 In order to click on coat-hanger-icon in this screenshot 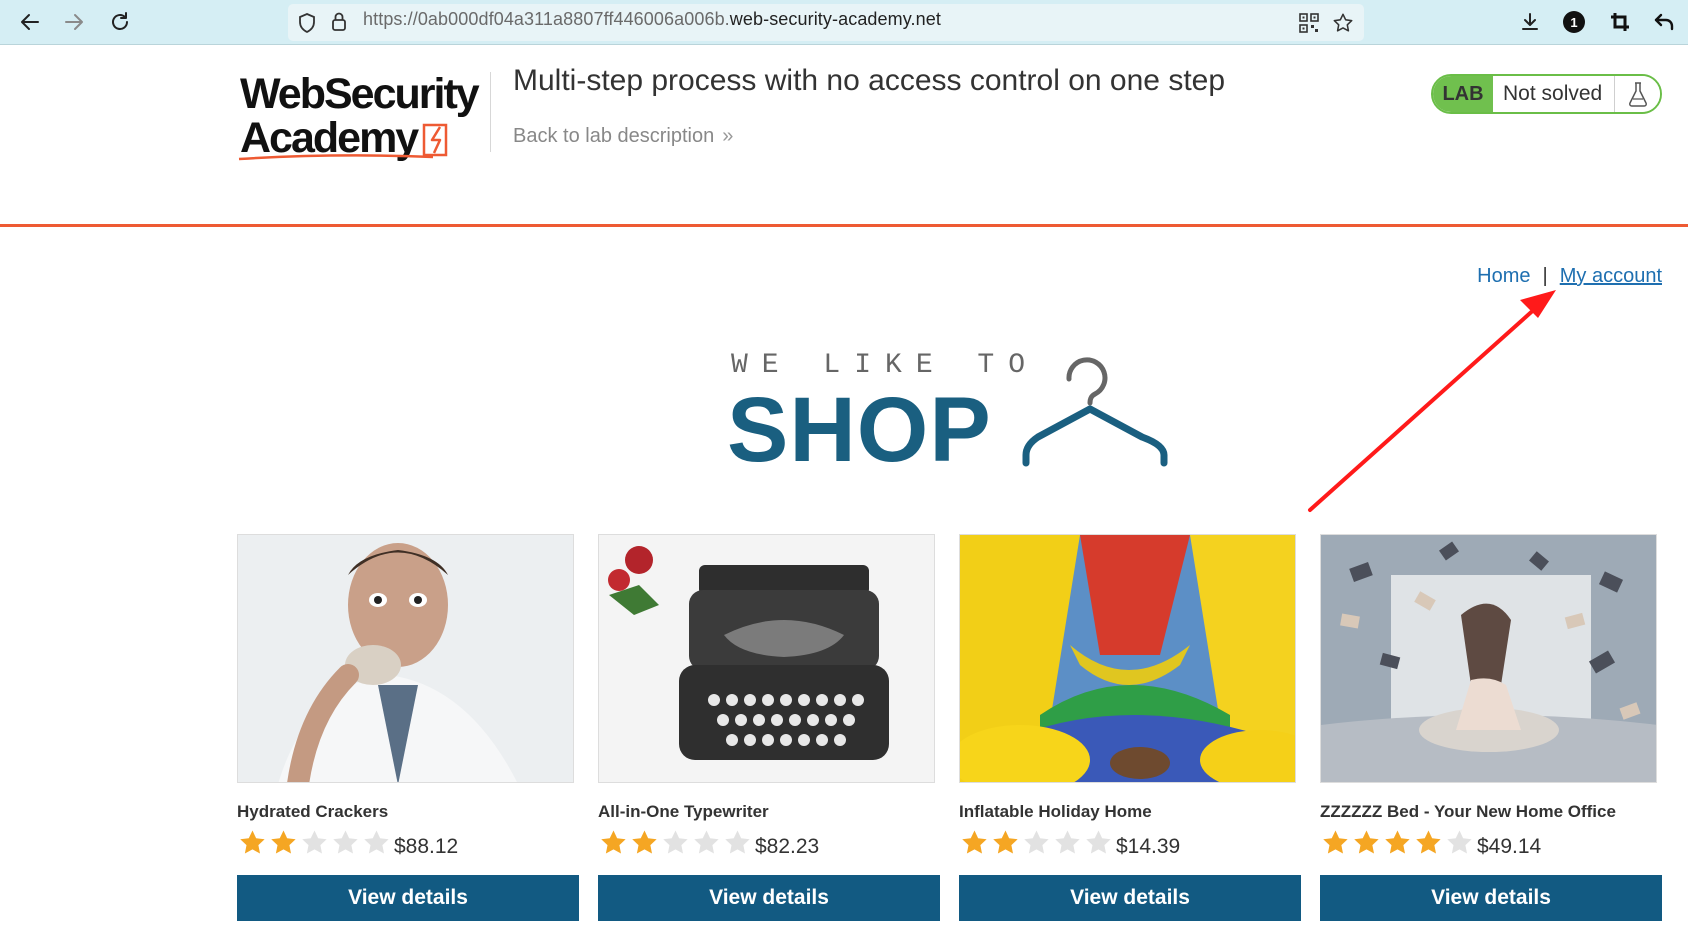, I will do `click(1095, 412)`.